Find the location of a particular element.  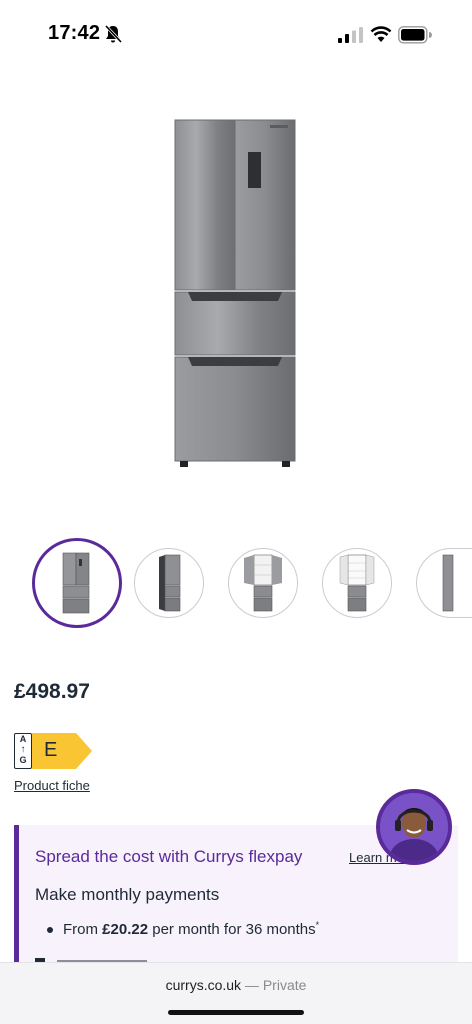

cellular-signal-icon is located at coordinates (350, 35).